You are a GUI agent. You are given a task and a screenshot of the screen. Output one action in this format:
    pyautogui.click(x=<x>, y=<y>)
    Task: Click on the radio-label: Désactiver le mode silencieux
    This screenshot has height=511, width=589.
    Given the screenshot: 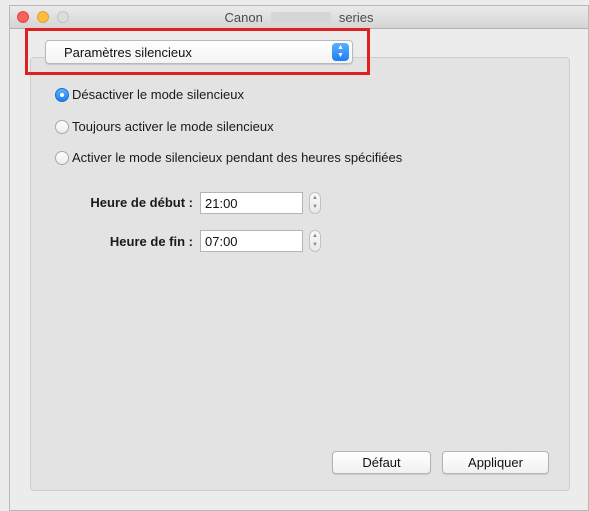 What is the action you would take?
    pyautogui.click(x=158, y=94)
    